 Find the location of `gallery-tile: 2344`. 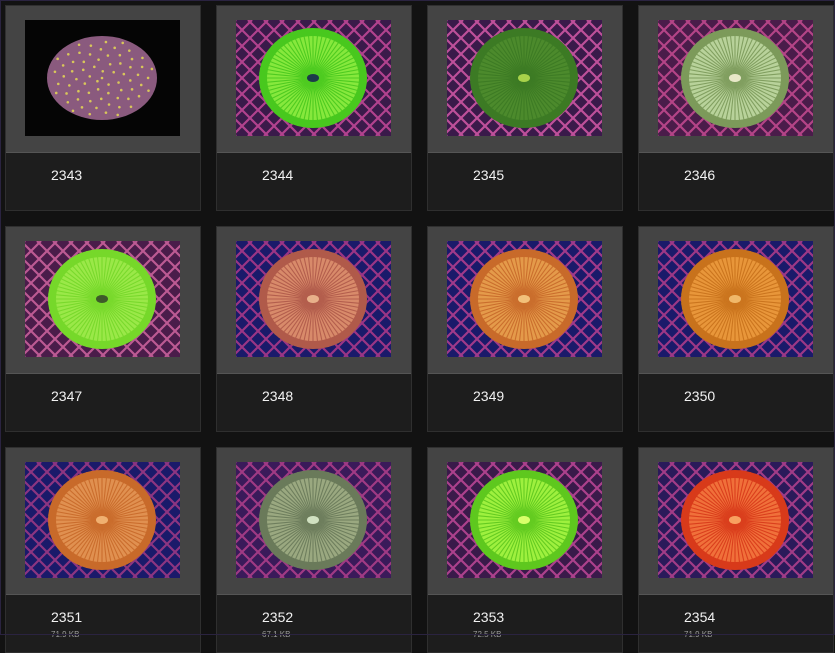

gallery-tile: 2344 is located at coordinates (314, 108).